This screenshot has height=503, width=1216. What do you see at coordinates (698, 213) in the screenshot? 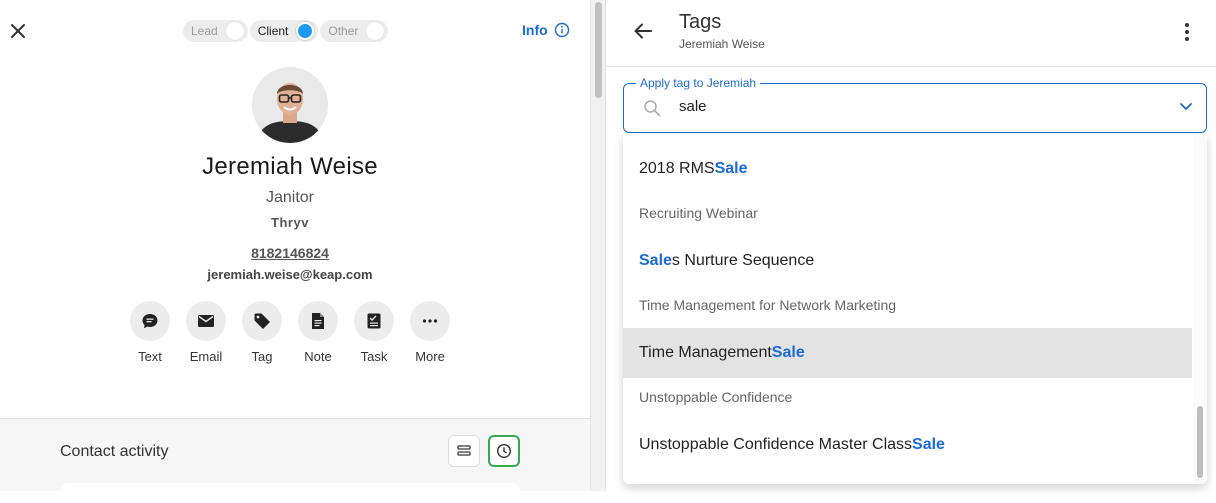
I see `category-text: Recruiting Webinar` at bounding box center [698, 213].